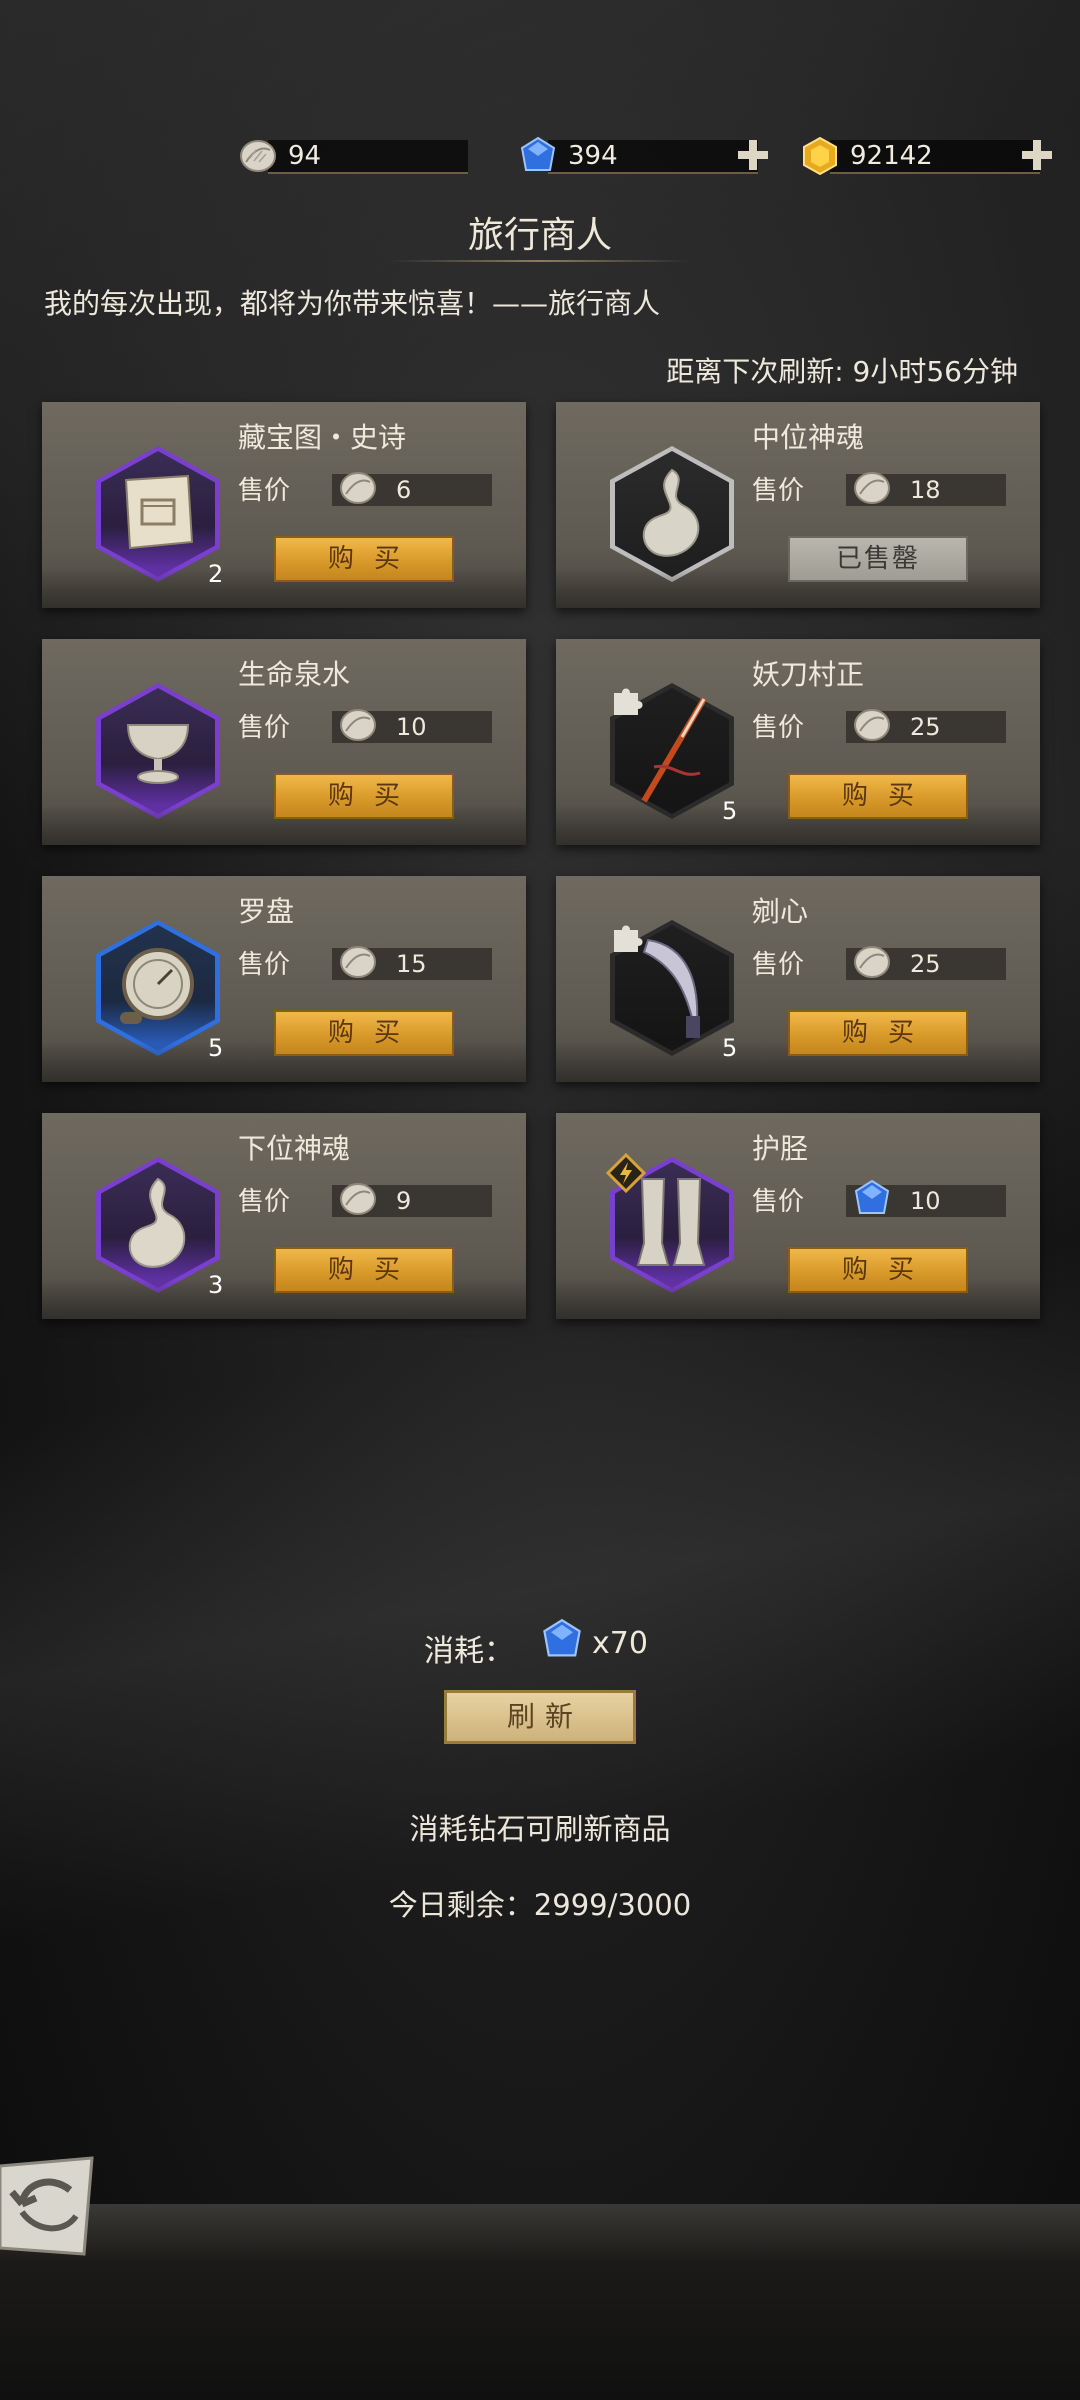 The height and width of the screenshot is (2400, 1080). I want to click on item-name: 剜心, so click(780, 911).